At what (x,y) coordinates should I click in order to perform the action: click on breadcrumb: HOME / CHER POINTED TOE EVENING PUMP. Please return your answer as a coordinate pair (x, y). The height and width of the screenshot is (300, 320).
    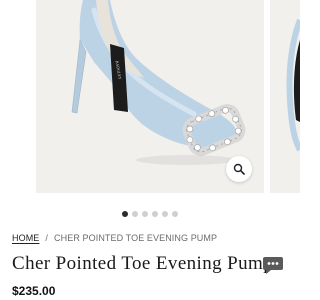
    Looking at the image, I should click on (114, 238).